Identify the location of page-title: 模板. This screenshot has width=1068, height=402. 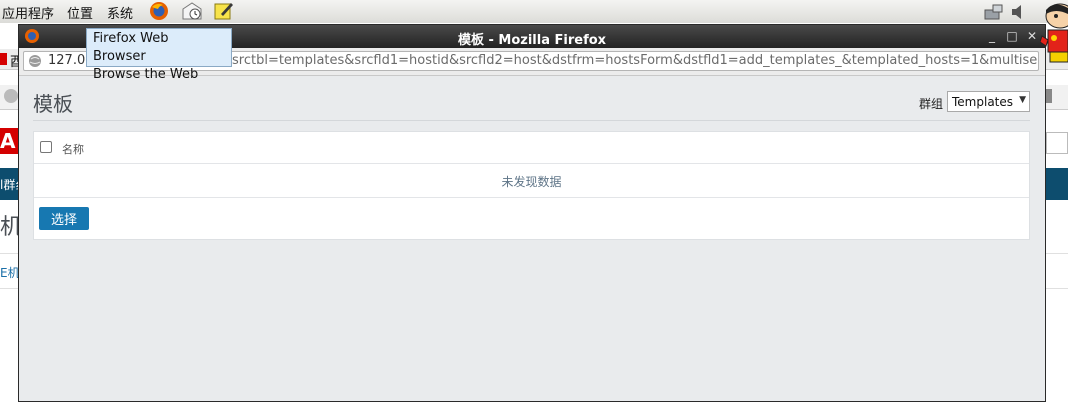
(53, 104).